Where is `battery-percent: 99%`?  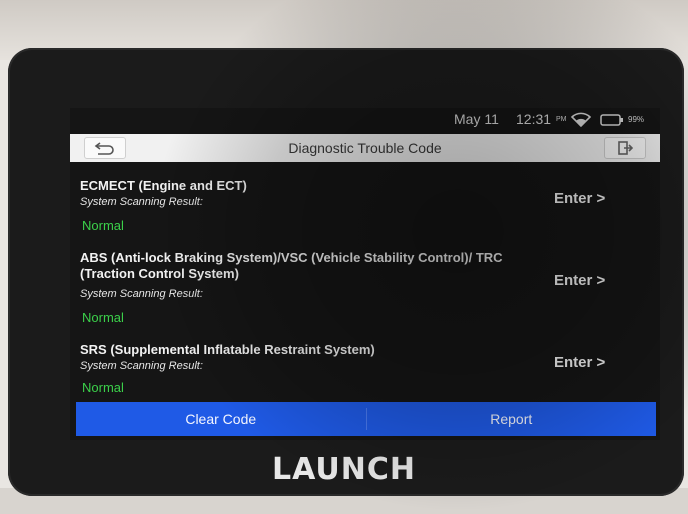 battery-percent: 99% is located at coordinates (636, 119).